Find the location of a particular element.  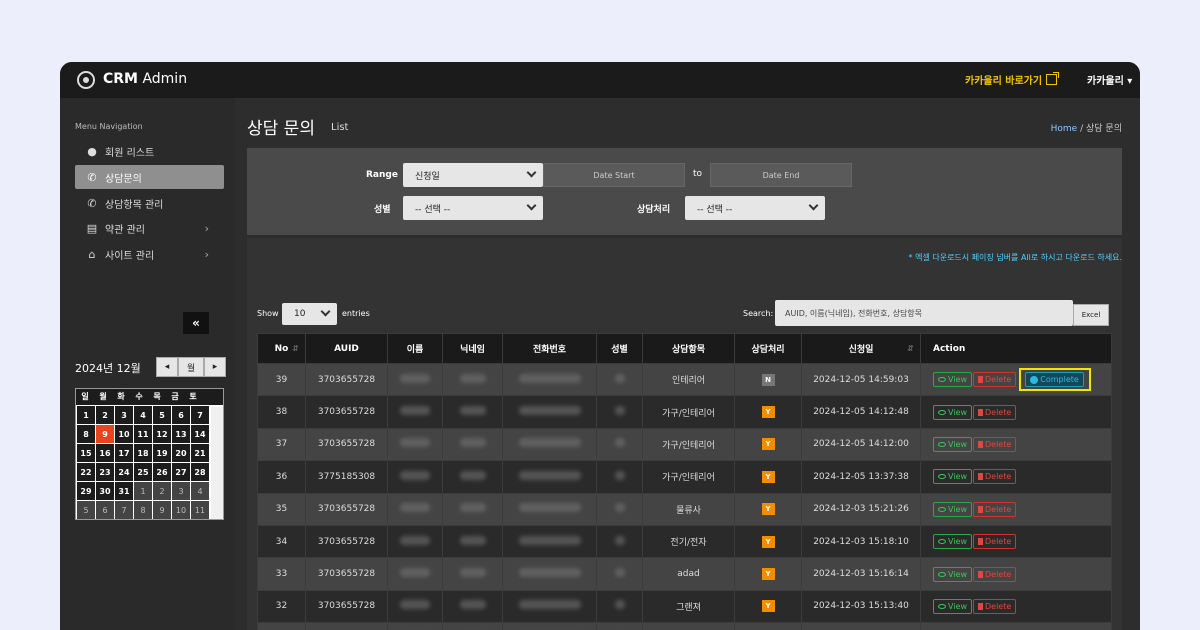

calendar-day: 22 is located at coordinates (86, 472).